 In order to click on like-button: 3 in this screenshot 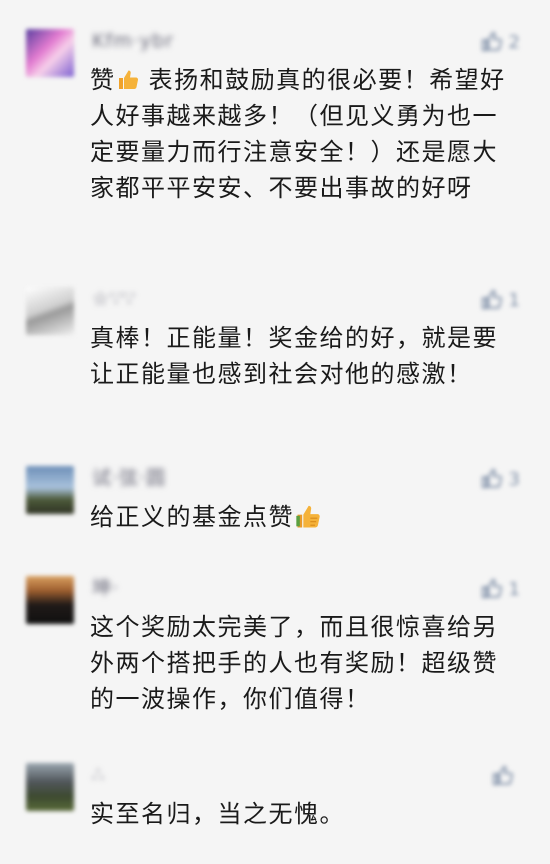, I will do `click(500, 479)`.